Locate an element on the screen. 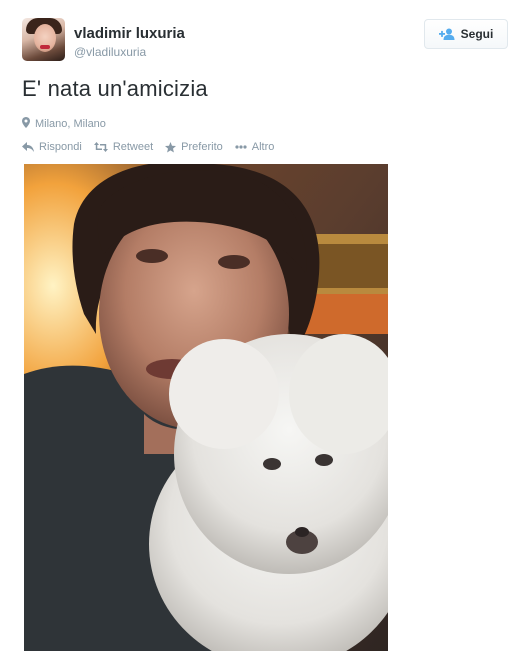 This screenshot has width=528, height=660. tweet-text: E' nata un'amicizia is located at coordinates (115, 88).